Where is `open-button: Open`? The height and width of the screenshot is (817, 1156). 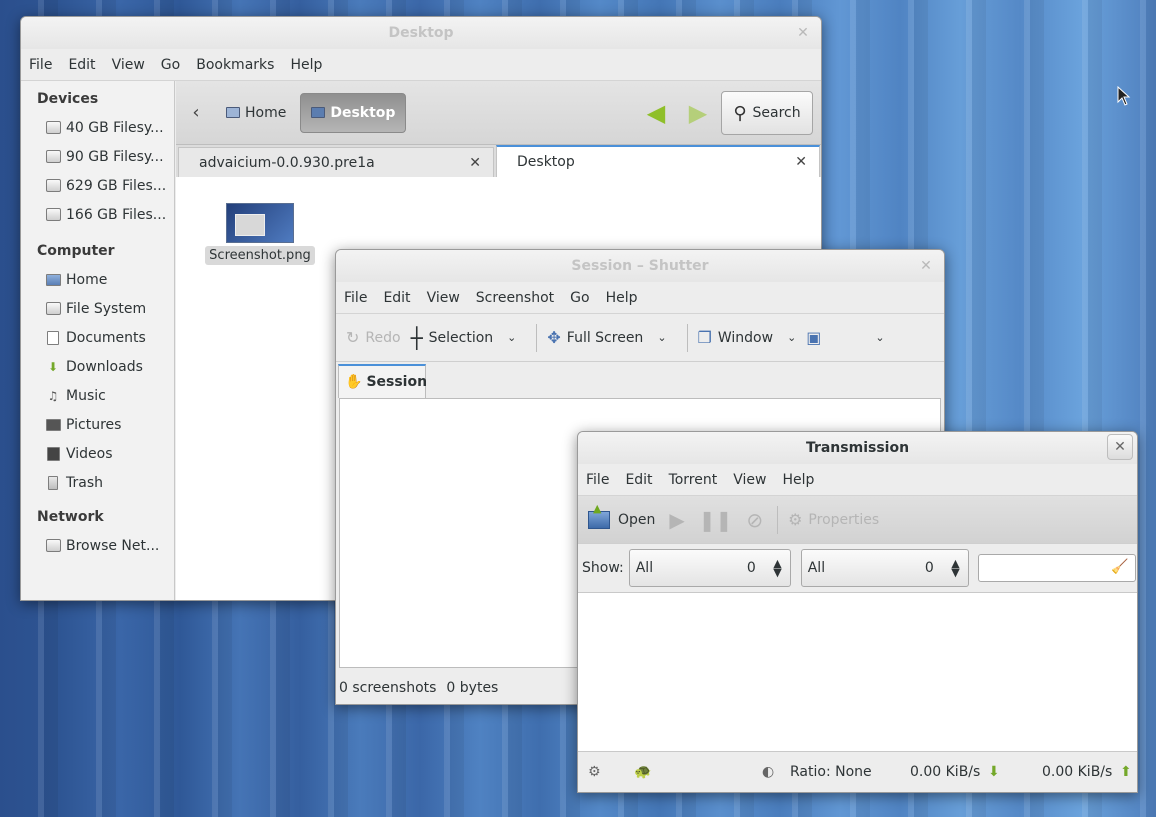
open-button: Open is located at coordinates (621, 515).